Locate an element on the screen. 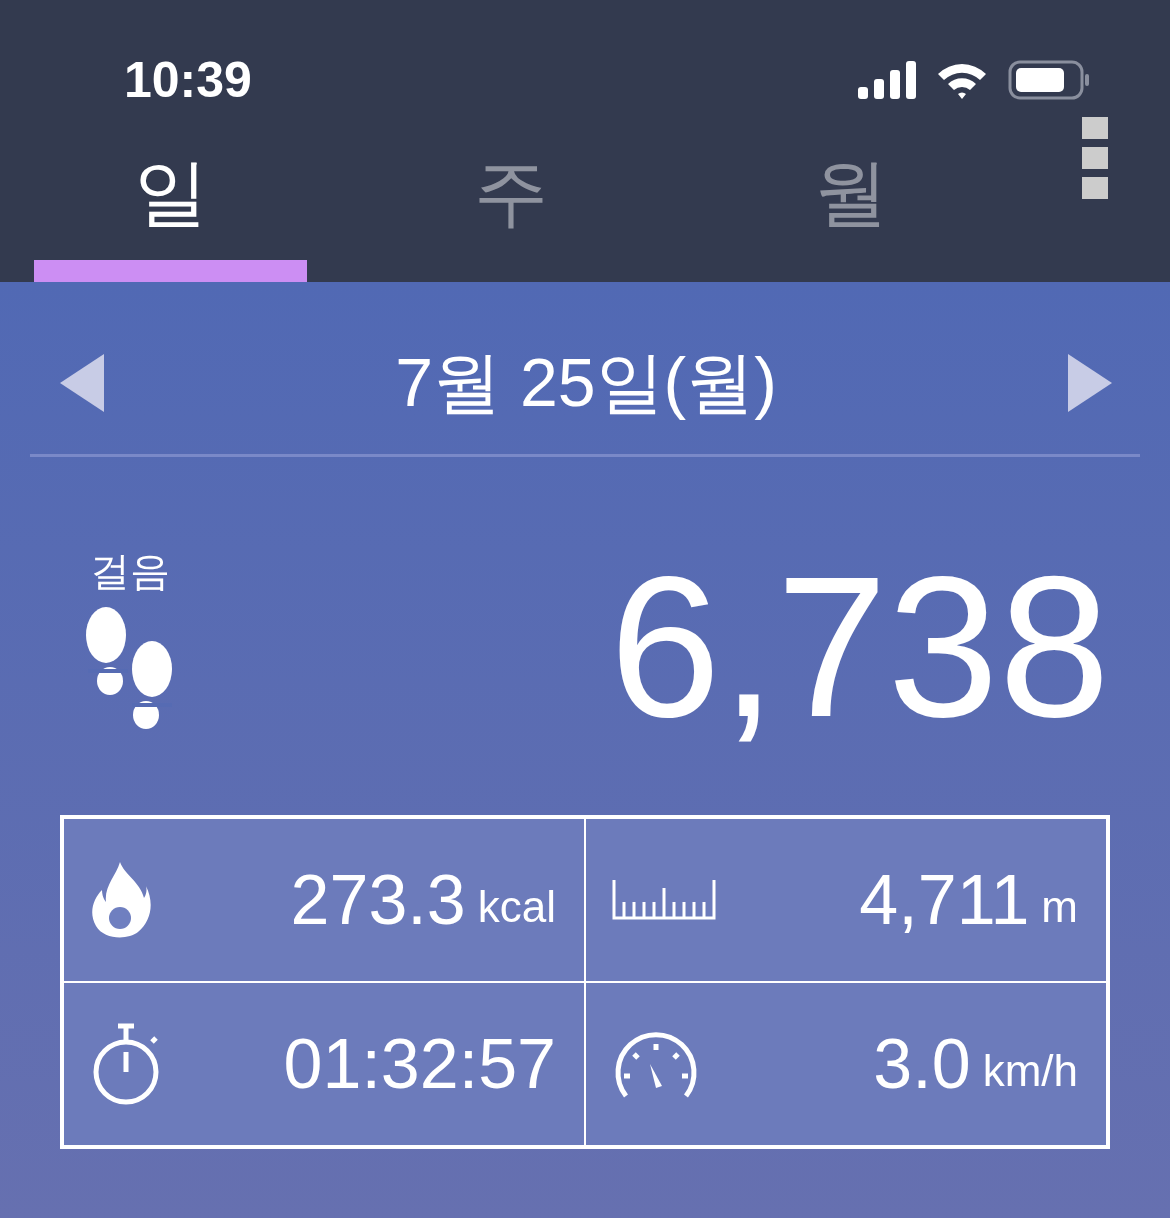 This screenshot has height=1218, width=1170. previous-arrow-icon is located at coordinates (82, 383).